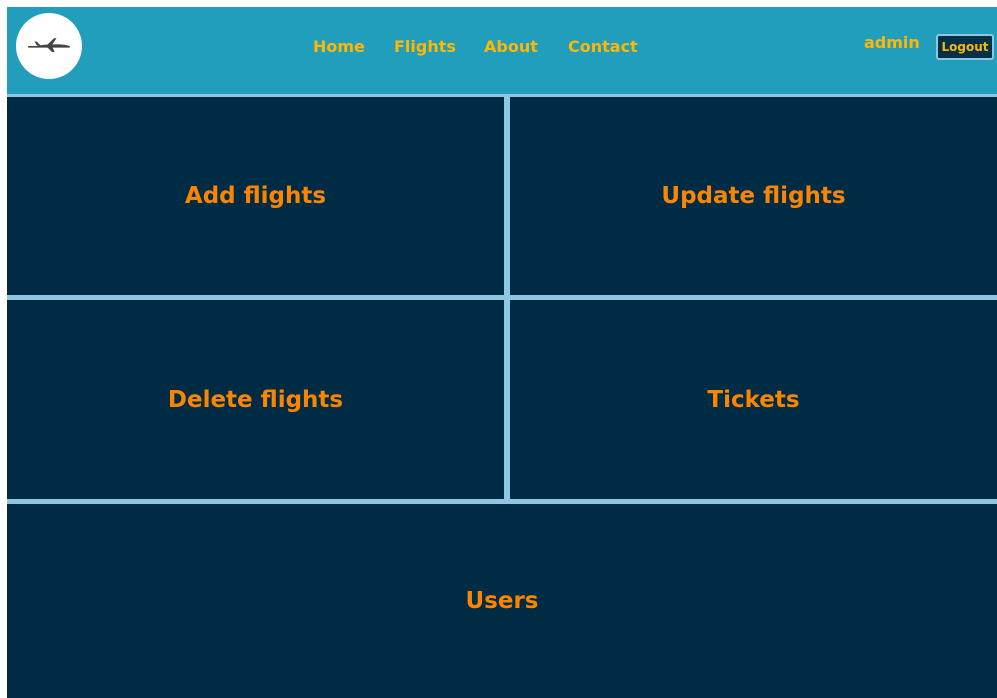 This screenshot has height=698, width=997. I want to click on navbar: Home Flights About Contact admin Logout, so click(502, 50).